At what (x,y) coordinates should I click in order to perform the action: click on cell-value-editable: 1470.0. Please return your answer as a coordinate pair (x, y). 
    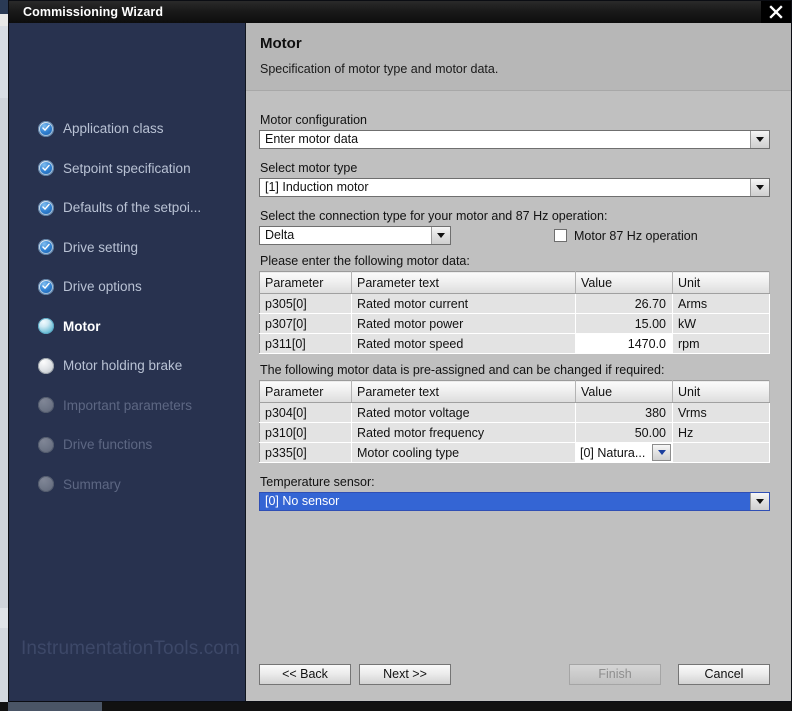
    Looking at the image, I should click on (624, 343).